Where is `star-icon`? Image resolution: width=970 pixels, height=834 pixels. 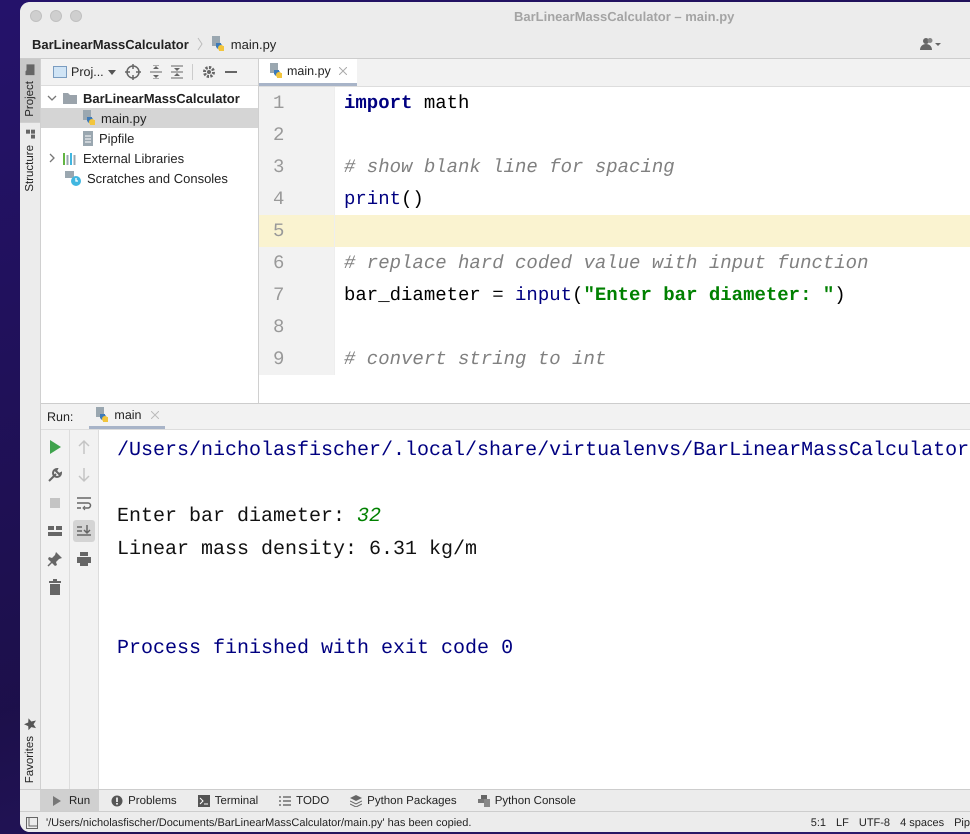 star-icon is located at coordinates (30, 724).